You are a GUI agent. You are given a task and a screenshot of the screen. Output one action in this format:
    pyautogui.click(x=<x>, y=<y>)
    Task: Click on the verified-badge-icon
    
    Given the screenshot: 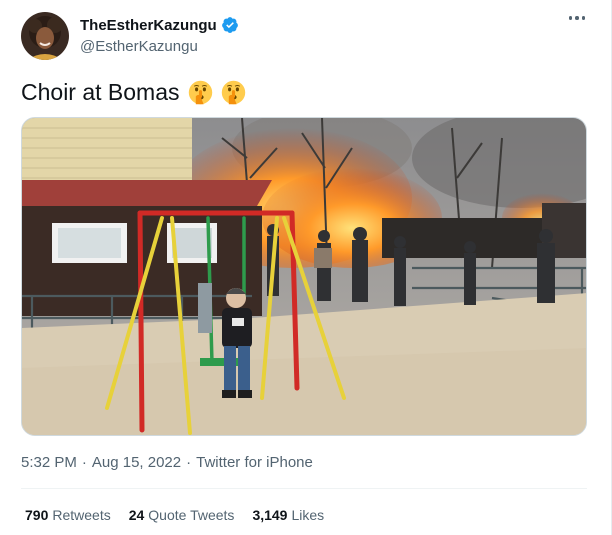 What is the action you would take?
    pyautogui.click(x=229, y=25)
    